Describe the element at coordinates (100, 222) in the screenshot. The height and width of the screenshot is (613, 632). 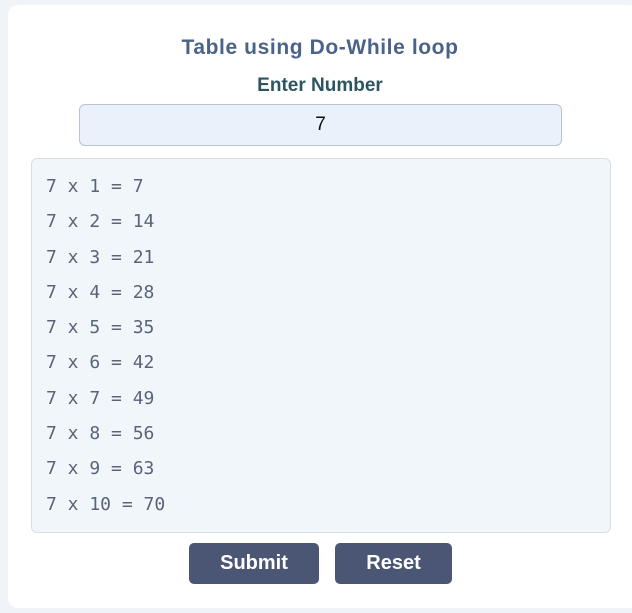
I see `table-line: 7 x 2 = 14` at that location.